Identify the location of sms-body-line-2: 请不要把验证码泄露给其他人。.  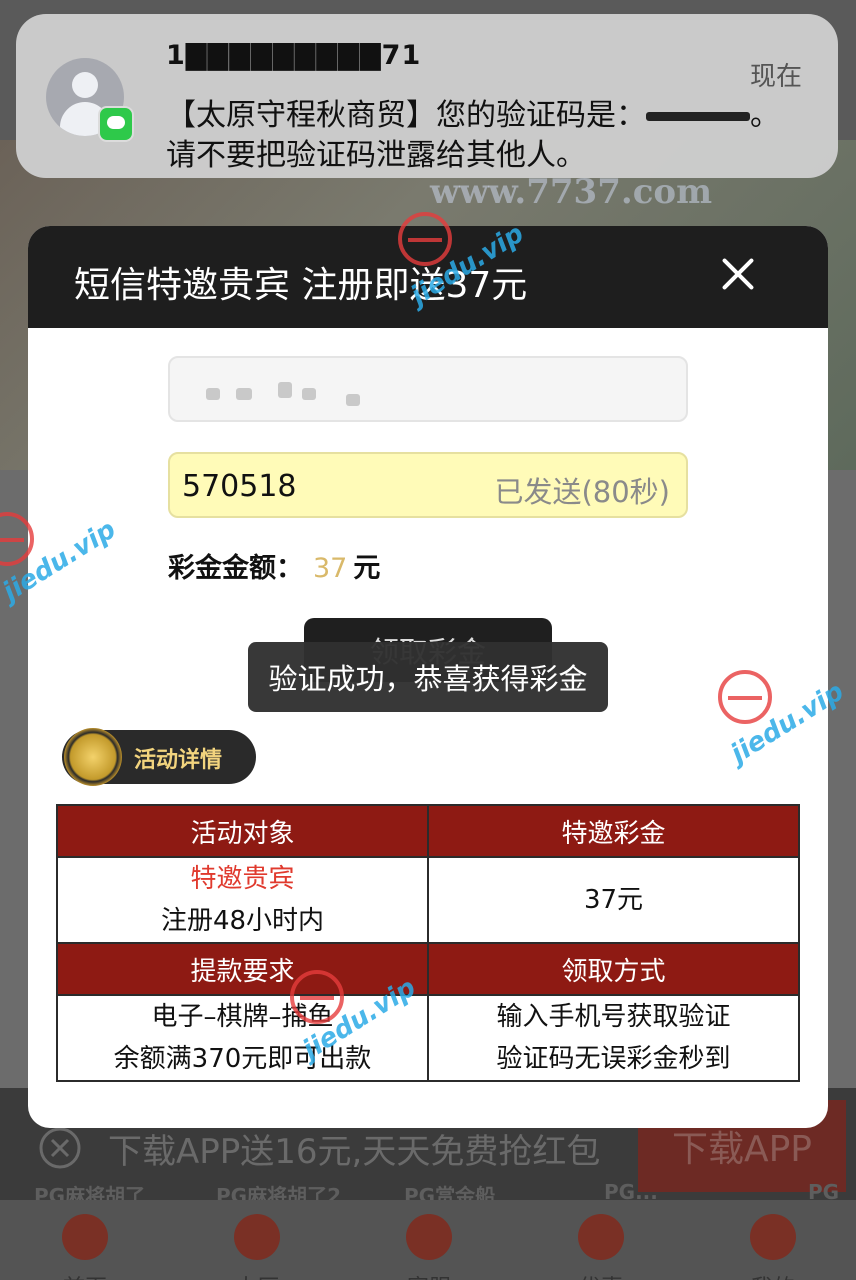
(376, 155).